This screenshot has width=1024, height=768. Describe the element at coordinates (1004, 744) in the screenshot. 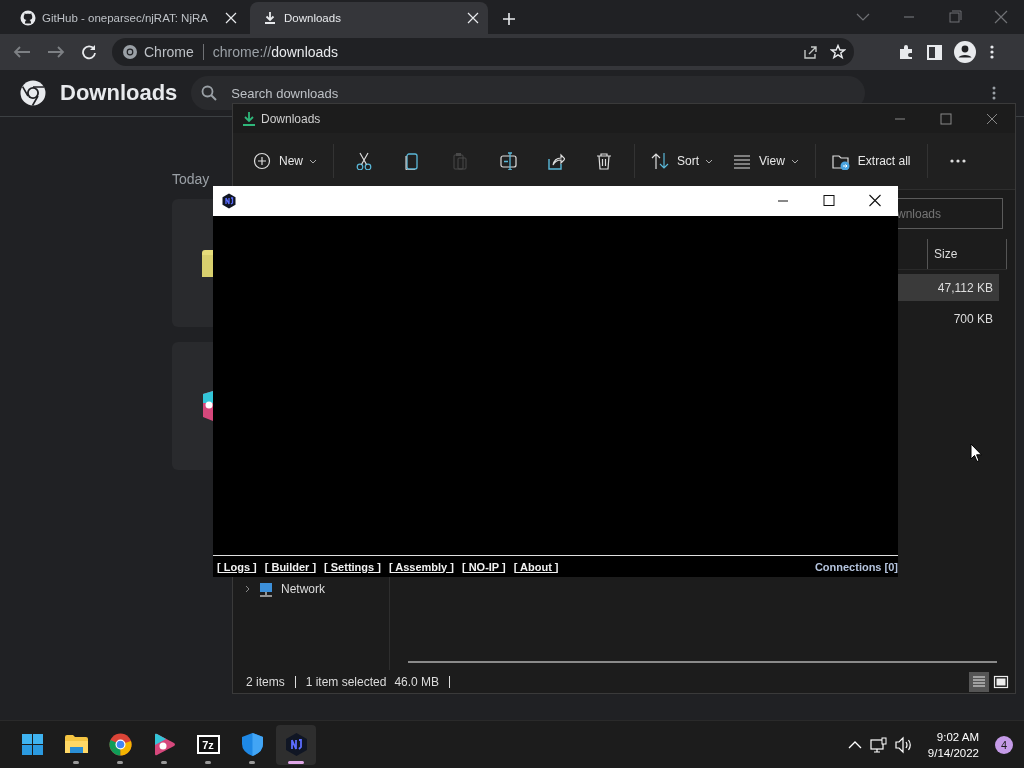

I see `notification-badge: 4` at that location.